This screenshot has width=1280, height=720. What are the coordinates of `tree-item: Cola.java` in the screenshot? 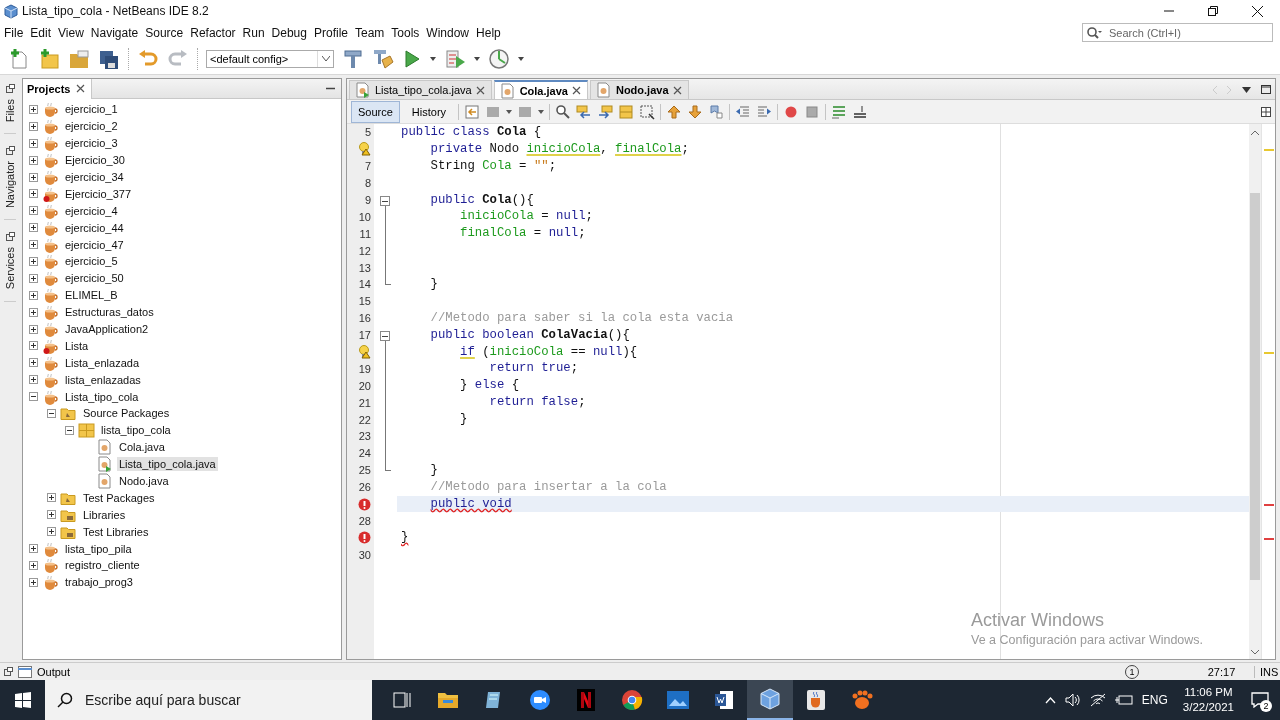 It's located at (142, 447).